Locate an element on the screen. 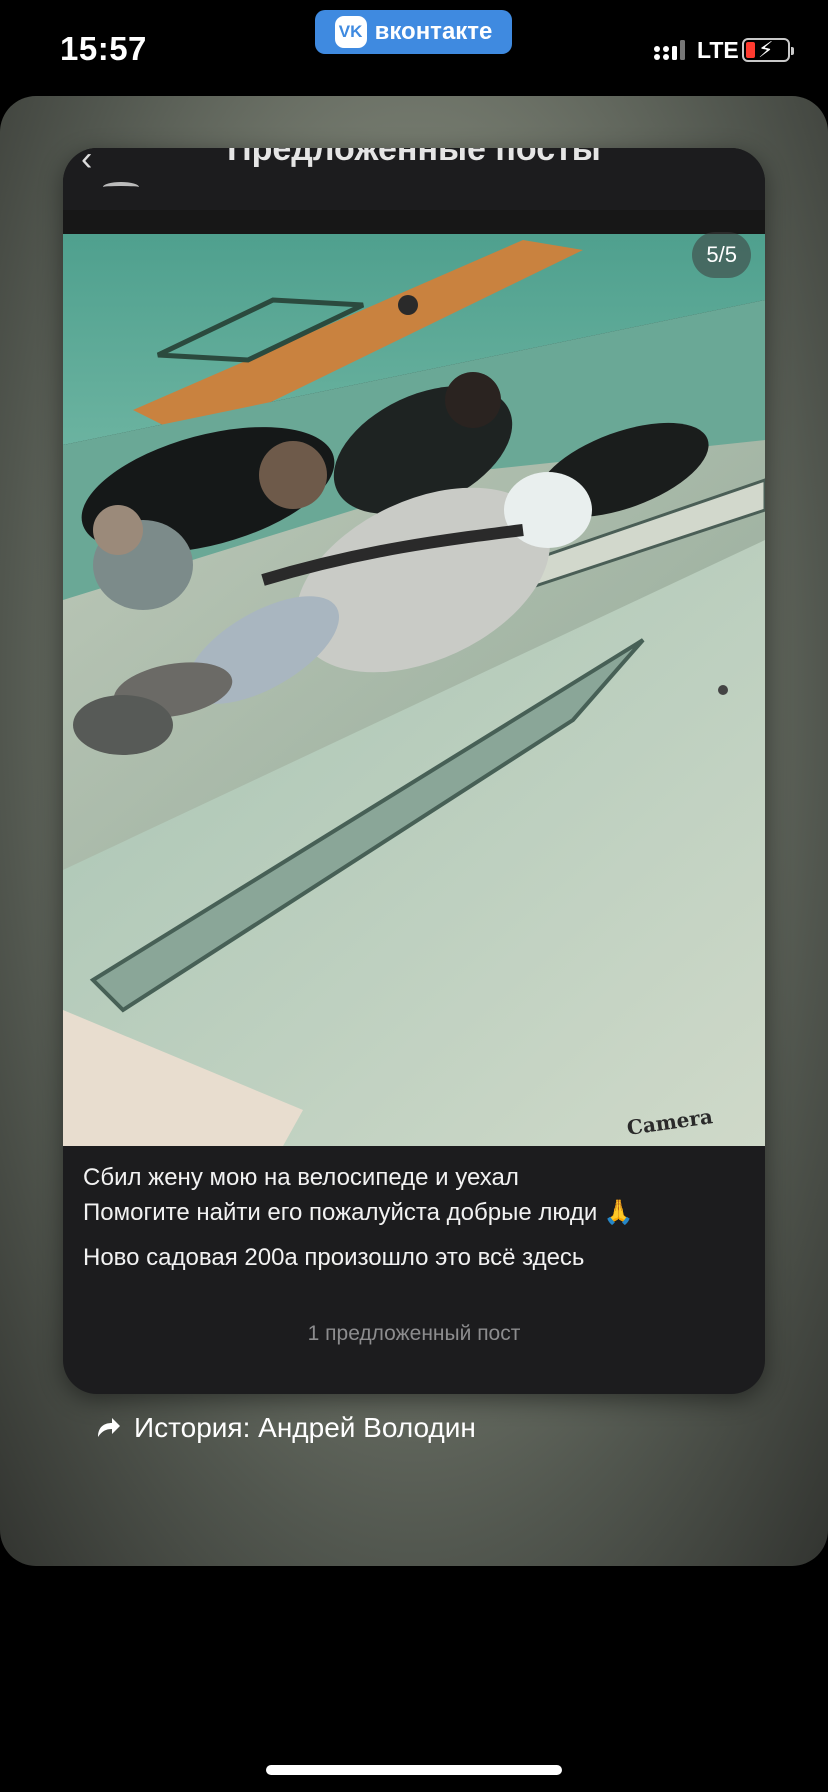 This screenshot has width=828, height=1792. status-time: 15:57 is located at coordinates (103, 48).